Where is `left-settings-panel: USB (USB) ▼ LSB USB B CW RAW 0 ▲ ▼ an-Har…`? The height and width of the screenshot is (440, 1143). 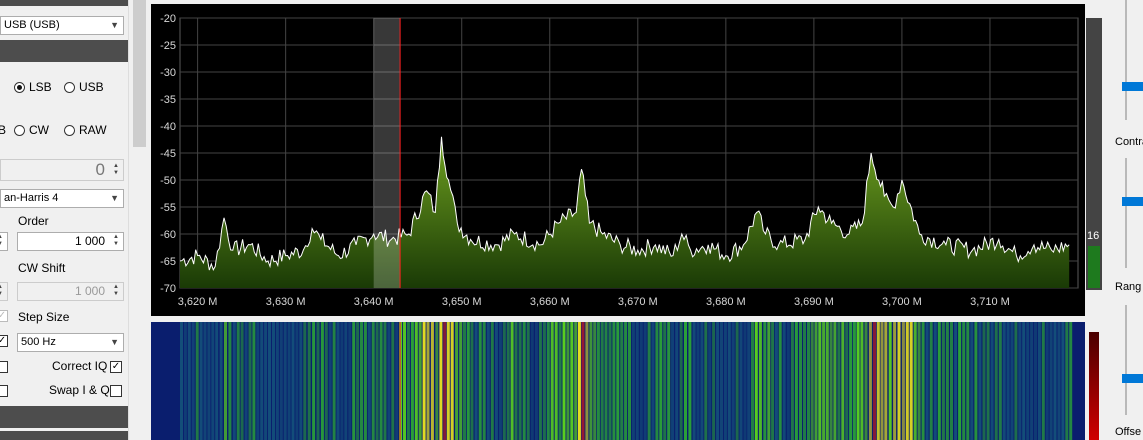 left-settings-panel: USB (USB) ▼ LSB USB B CW RAW 0 ▲ ▼ an-Har… is located at coordinates (64, 220).